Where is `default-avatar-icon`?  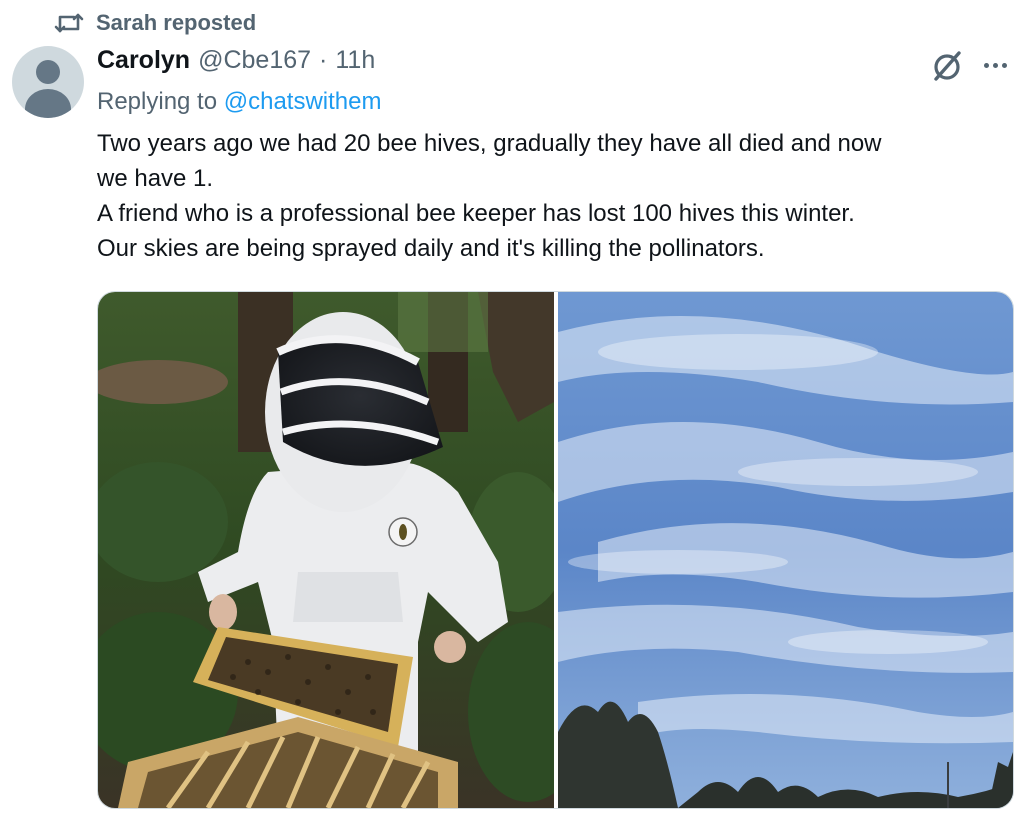
default-avatar-icon is located at coordinates (48, 72).